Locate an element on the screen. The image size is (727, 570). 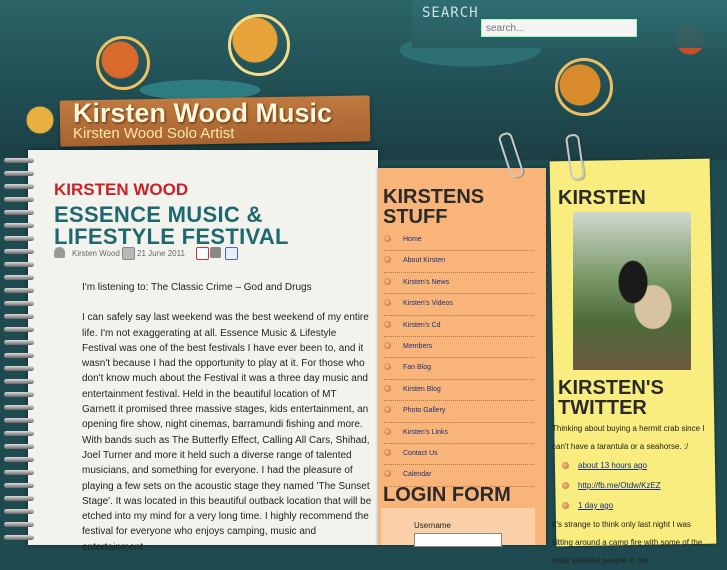
search-input is located at coordinates (559, 28).